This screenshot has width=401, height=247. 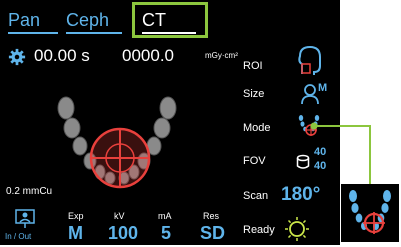 What do you see at coordinates (297, 229) in the screenshot?
I see `ready-indicator-icon` at bounding box center [297, 229].